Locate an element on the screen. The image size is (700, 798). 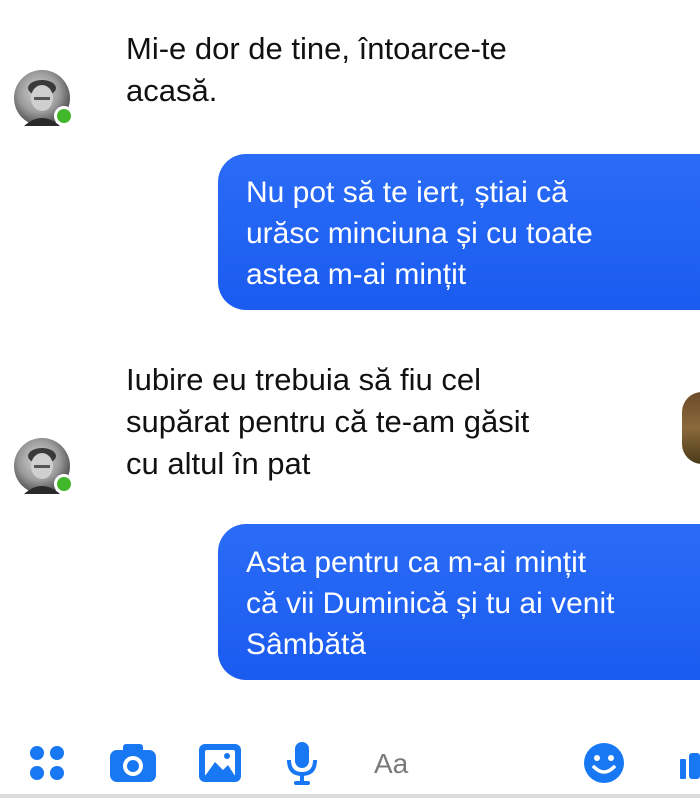
like-icon is located at coordinates (690, 766).